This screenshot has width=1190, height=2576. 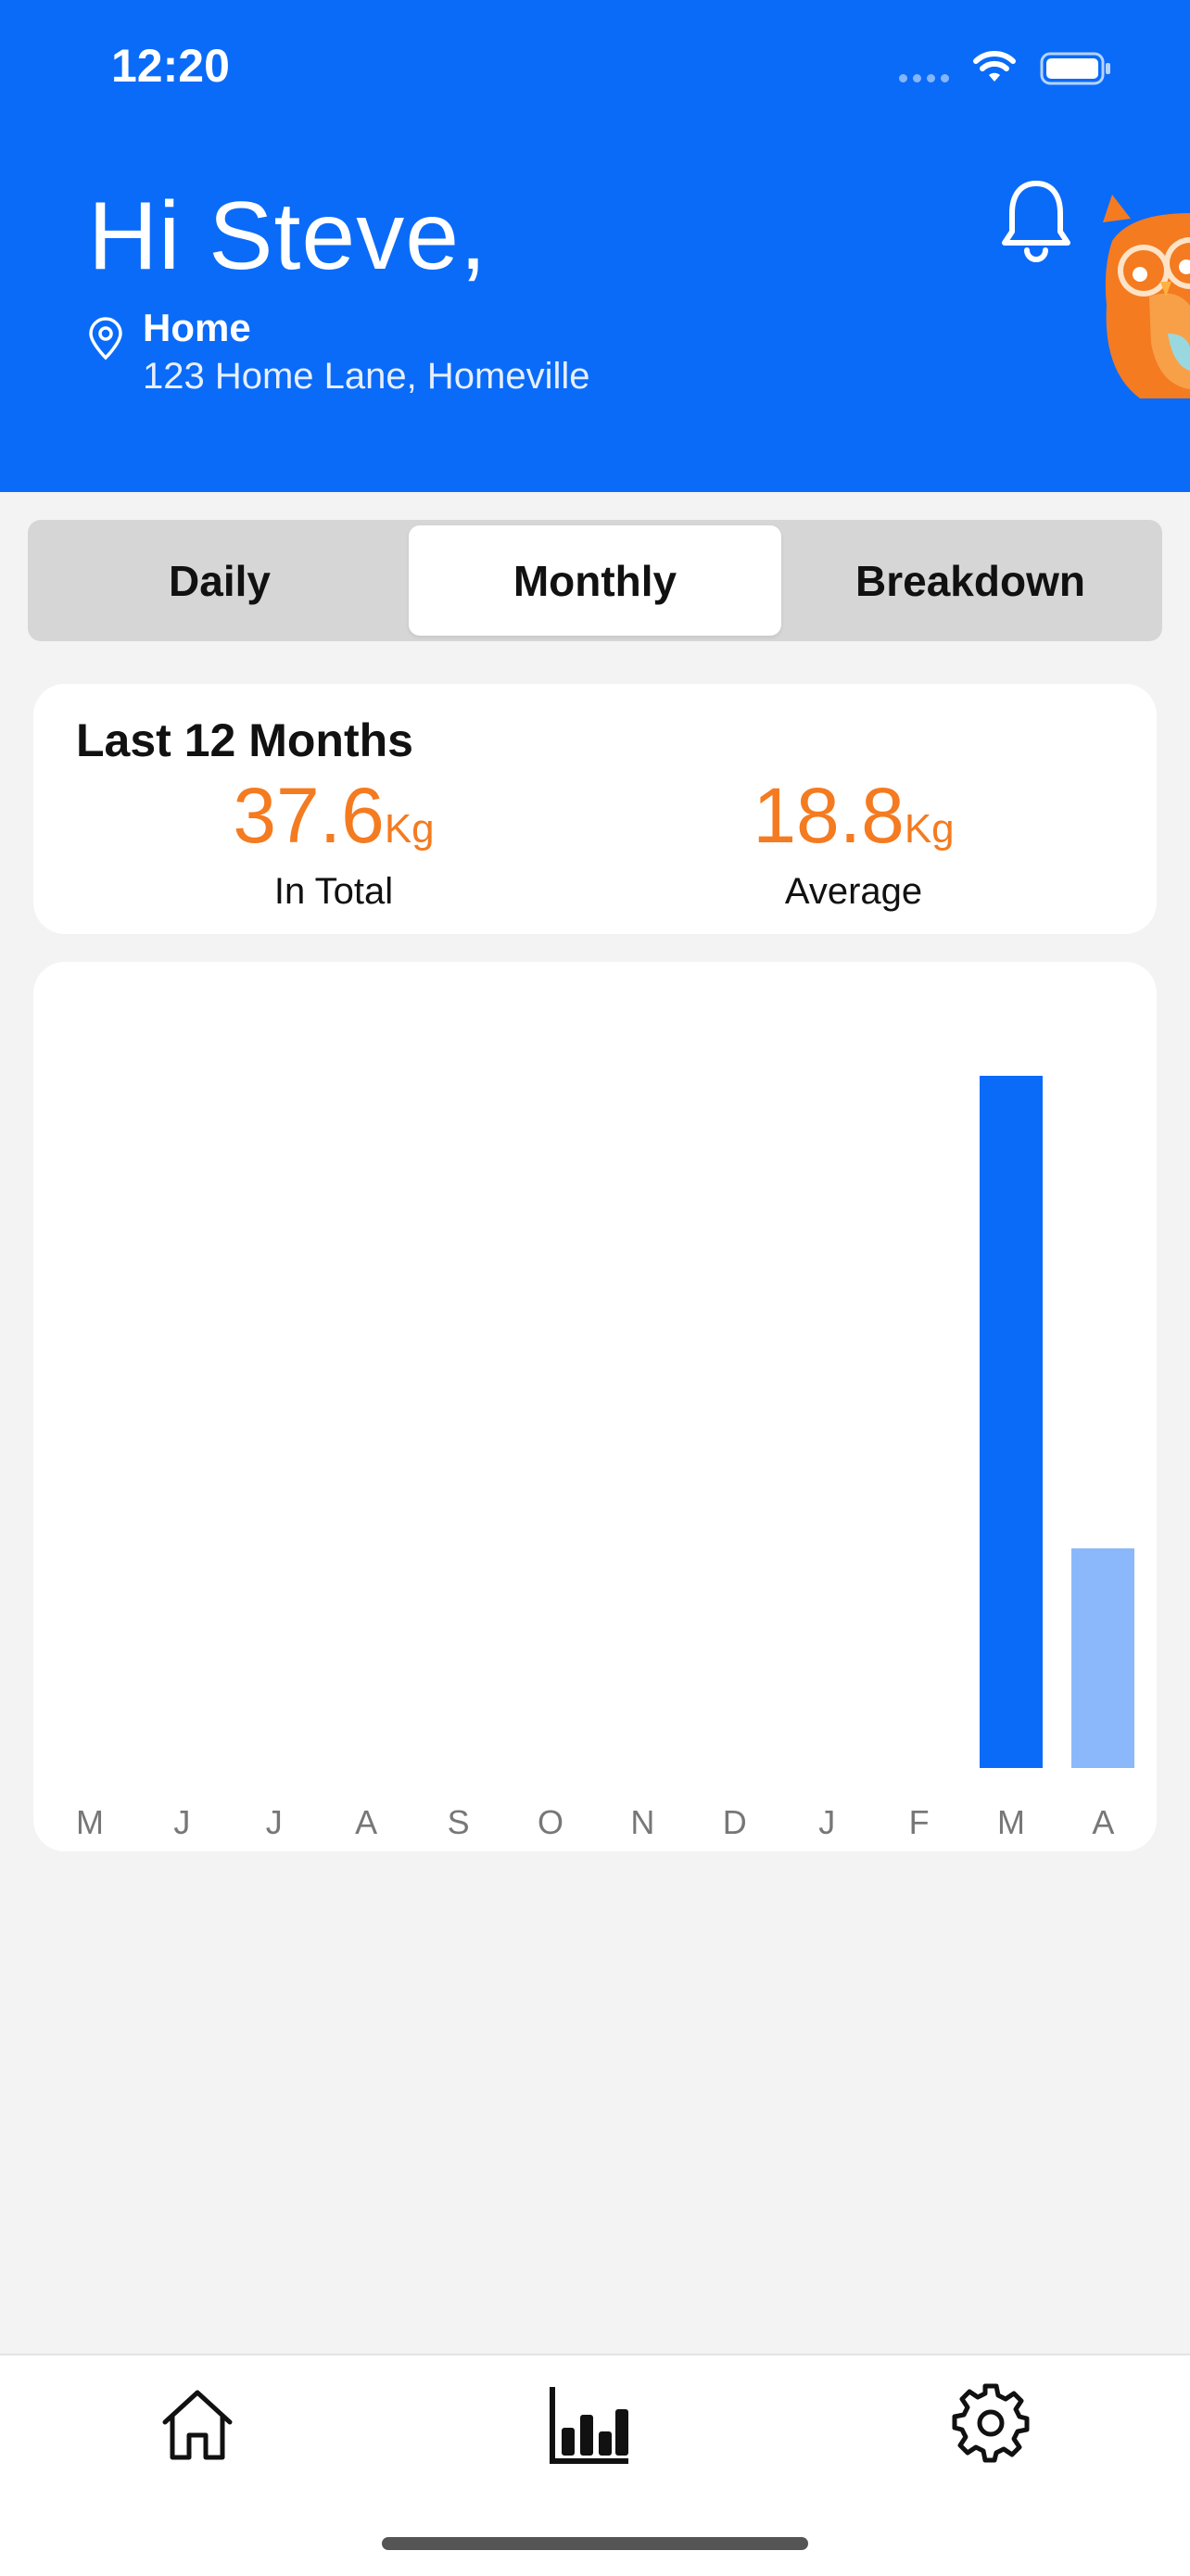 I want to click on greeting: Hi Steve,, so click(x=287, y=237).